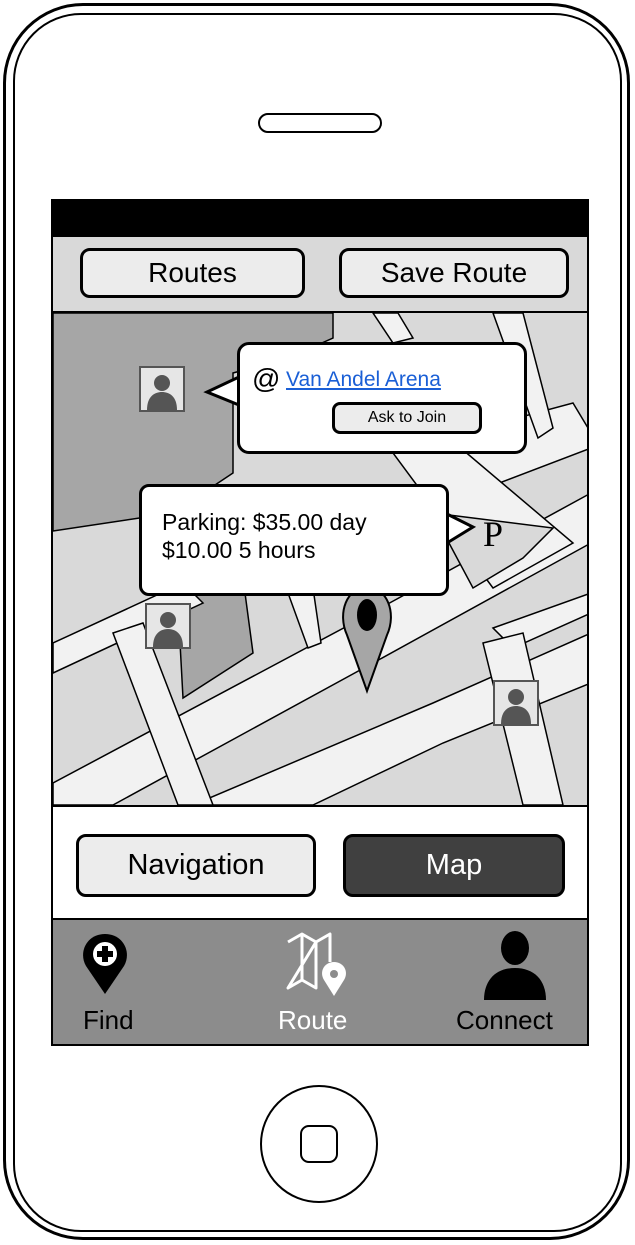 Image resolution: width=635 pixels, height=1245 pixels. What do you see at coordinates (264, 522) in the screenshot?
I see `parking-rate-day: Parking: $35.00 day` at bounding box center [264, 522].